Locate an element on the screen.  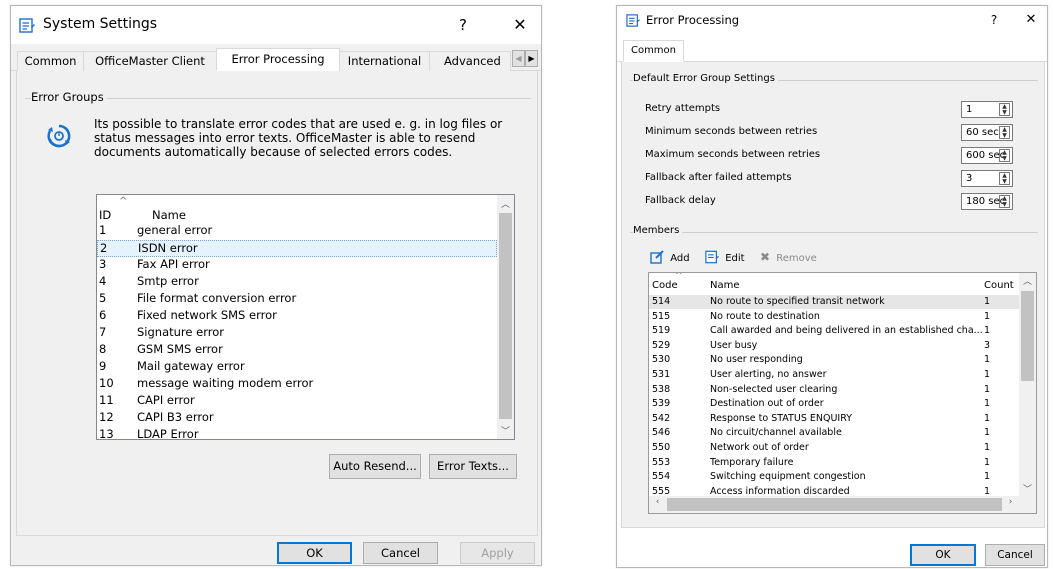
column-header-id: ID is located at coordinates (105, 215).